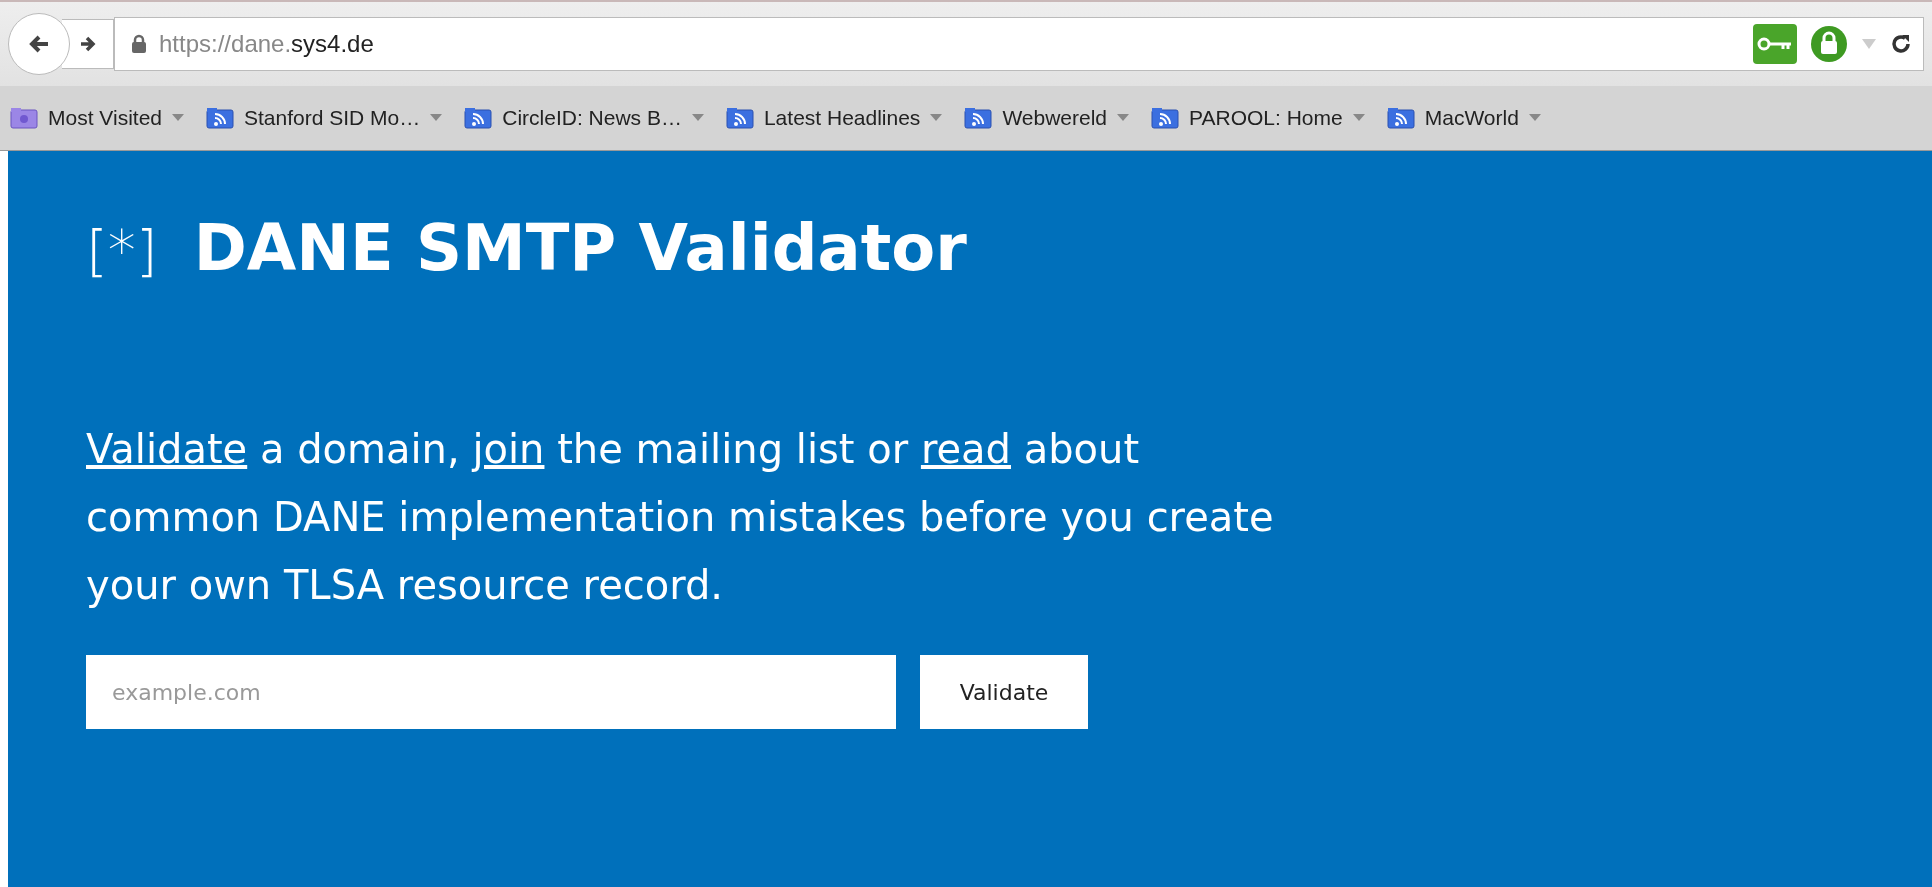  What do you see at coordinates (491, 692) in the screenshot?
I see `domain-input-field: example.com` at bounding box center [491, 692].